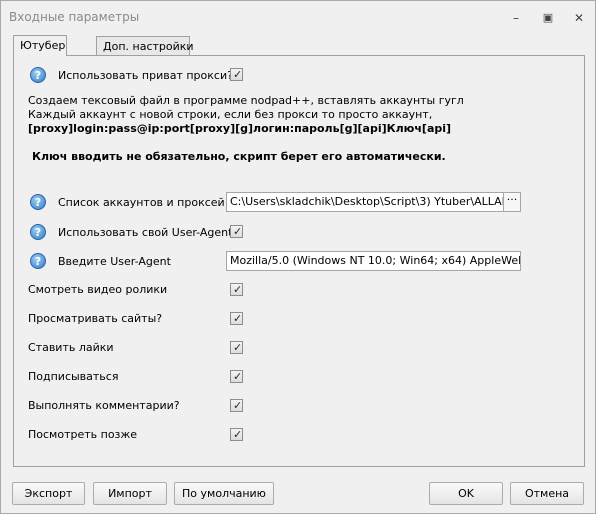 The height and width of the screenshot is (518, 598). What do you see at coordinates (73, 376) in the screenshot?
I see `option-label: Подписываться` at bounding box center [73, 376].